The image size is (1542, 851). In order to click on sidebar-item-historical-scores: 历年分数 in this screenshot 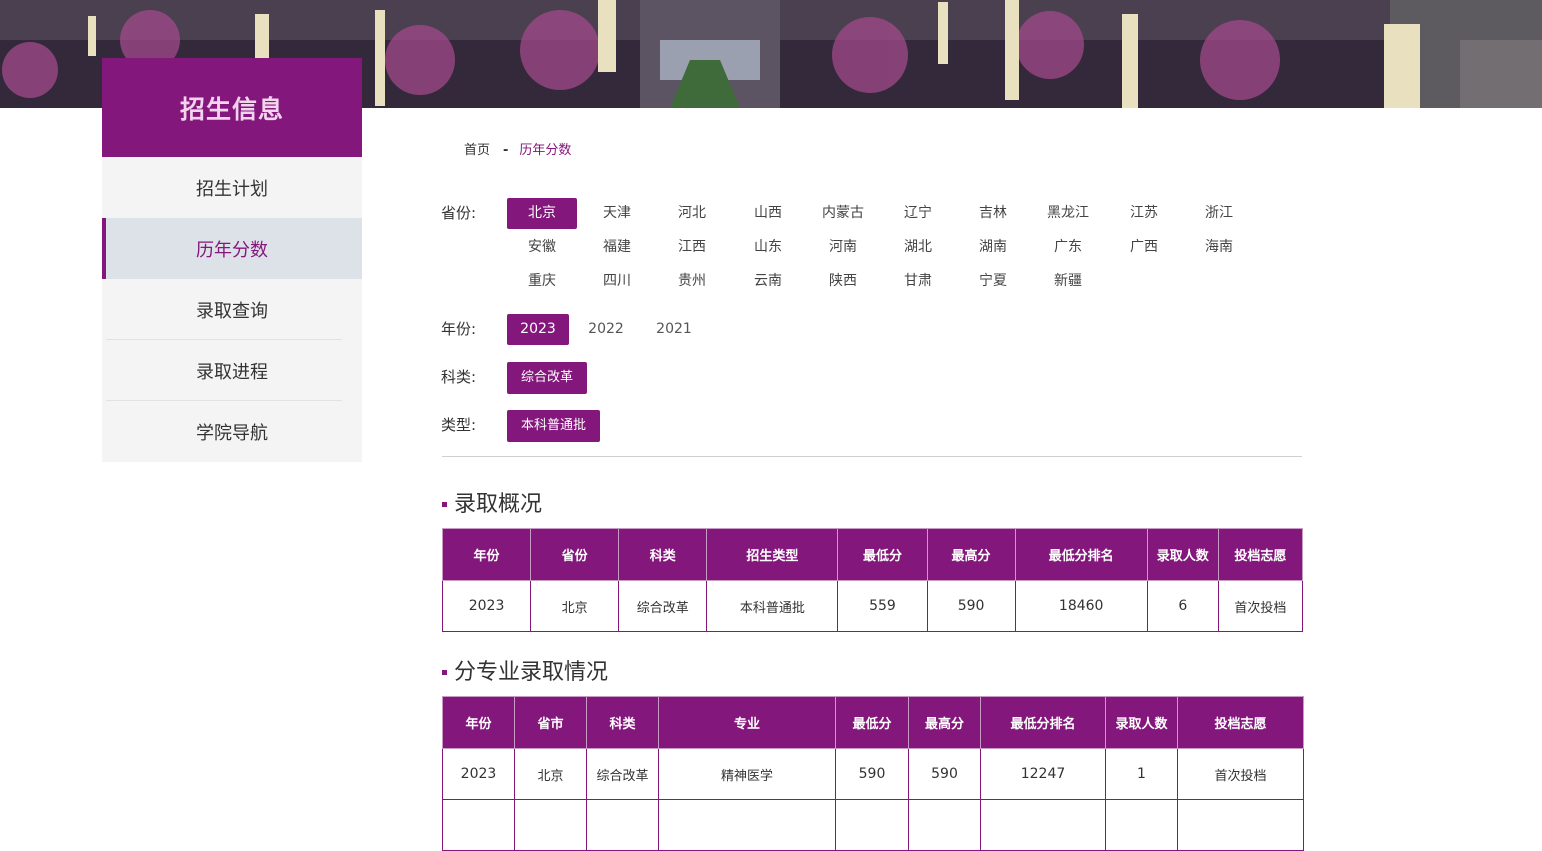, I will do `click(232, 248)`.